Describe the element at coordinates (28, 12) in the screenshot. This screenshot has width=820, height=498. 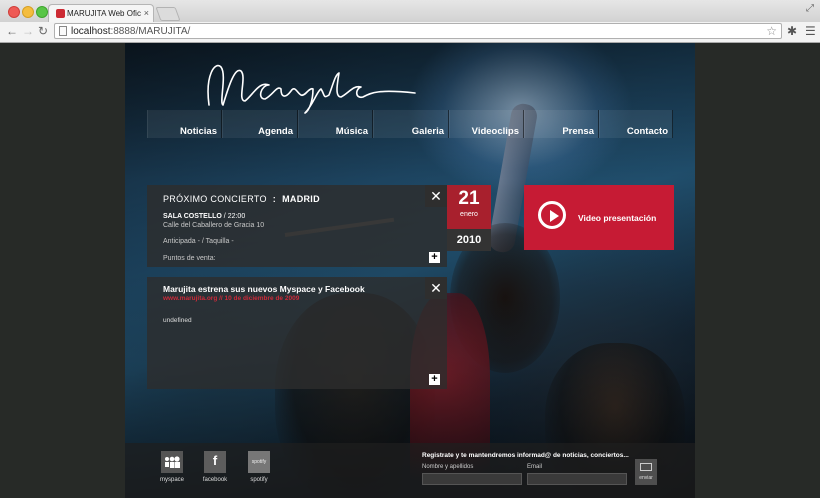
I see `minimize-window-button` at that location.